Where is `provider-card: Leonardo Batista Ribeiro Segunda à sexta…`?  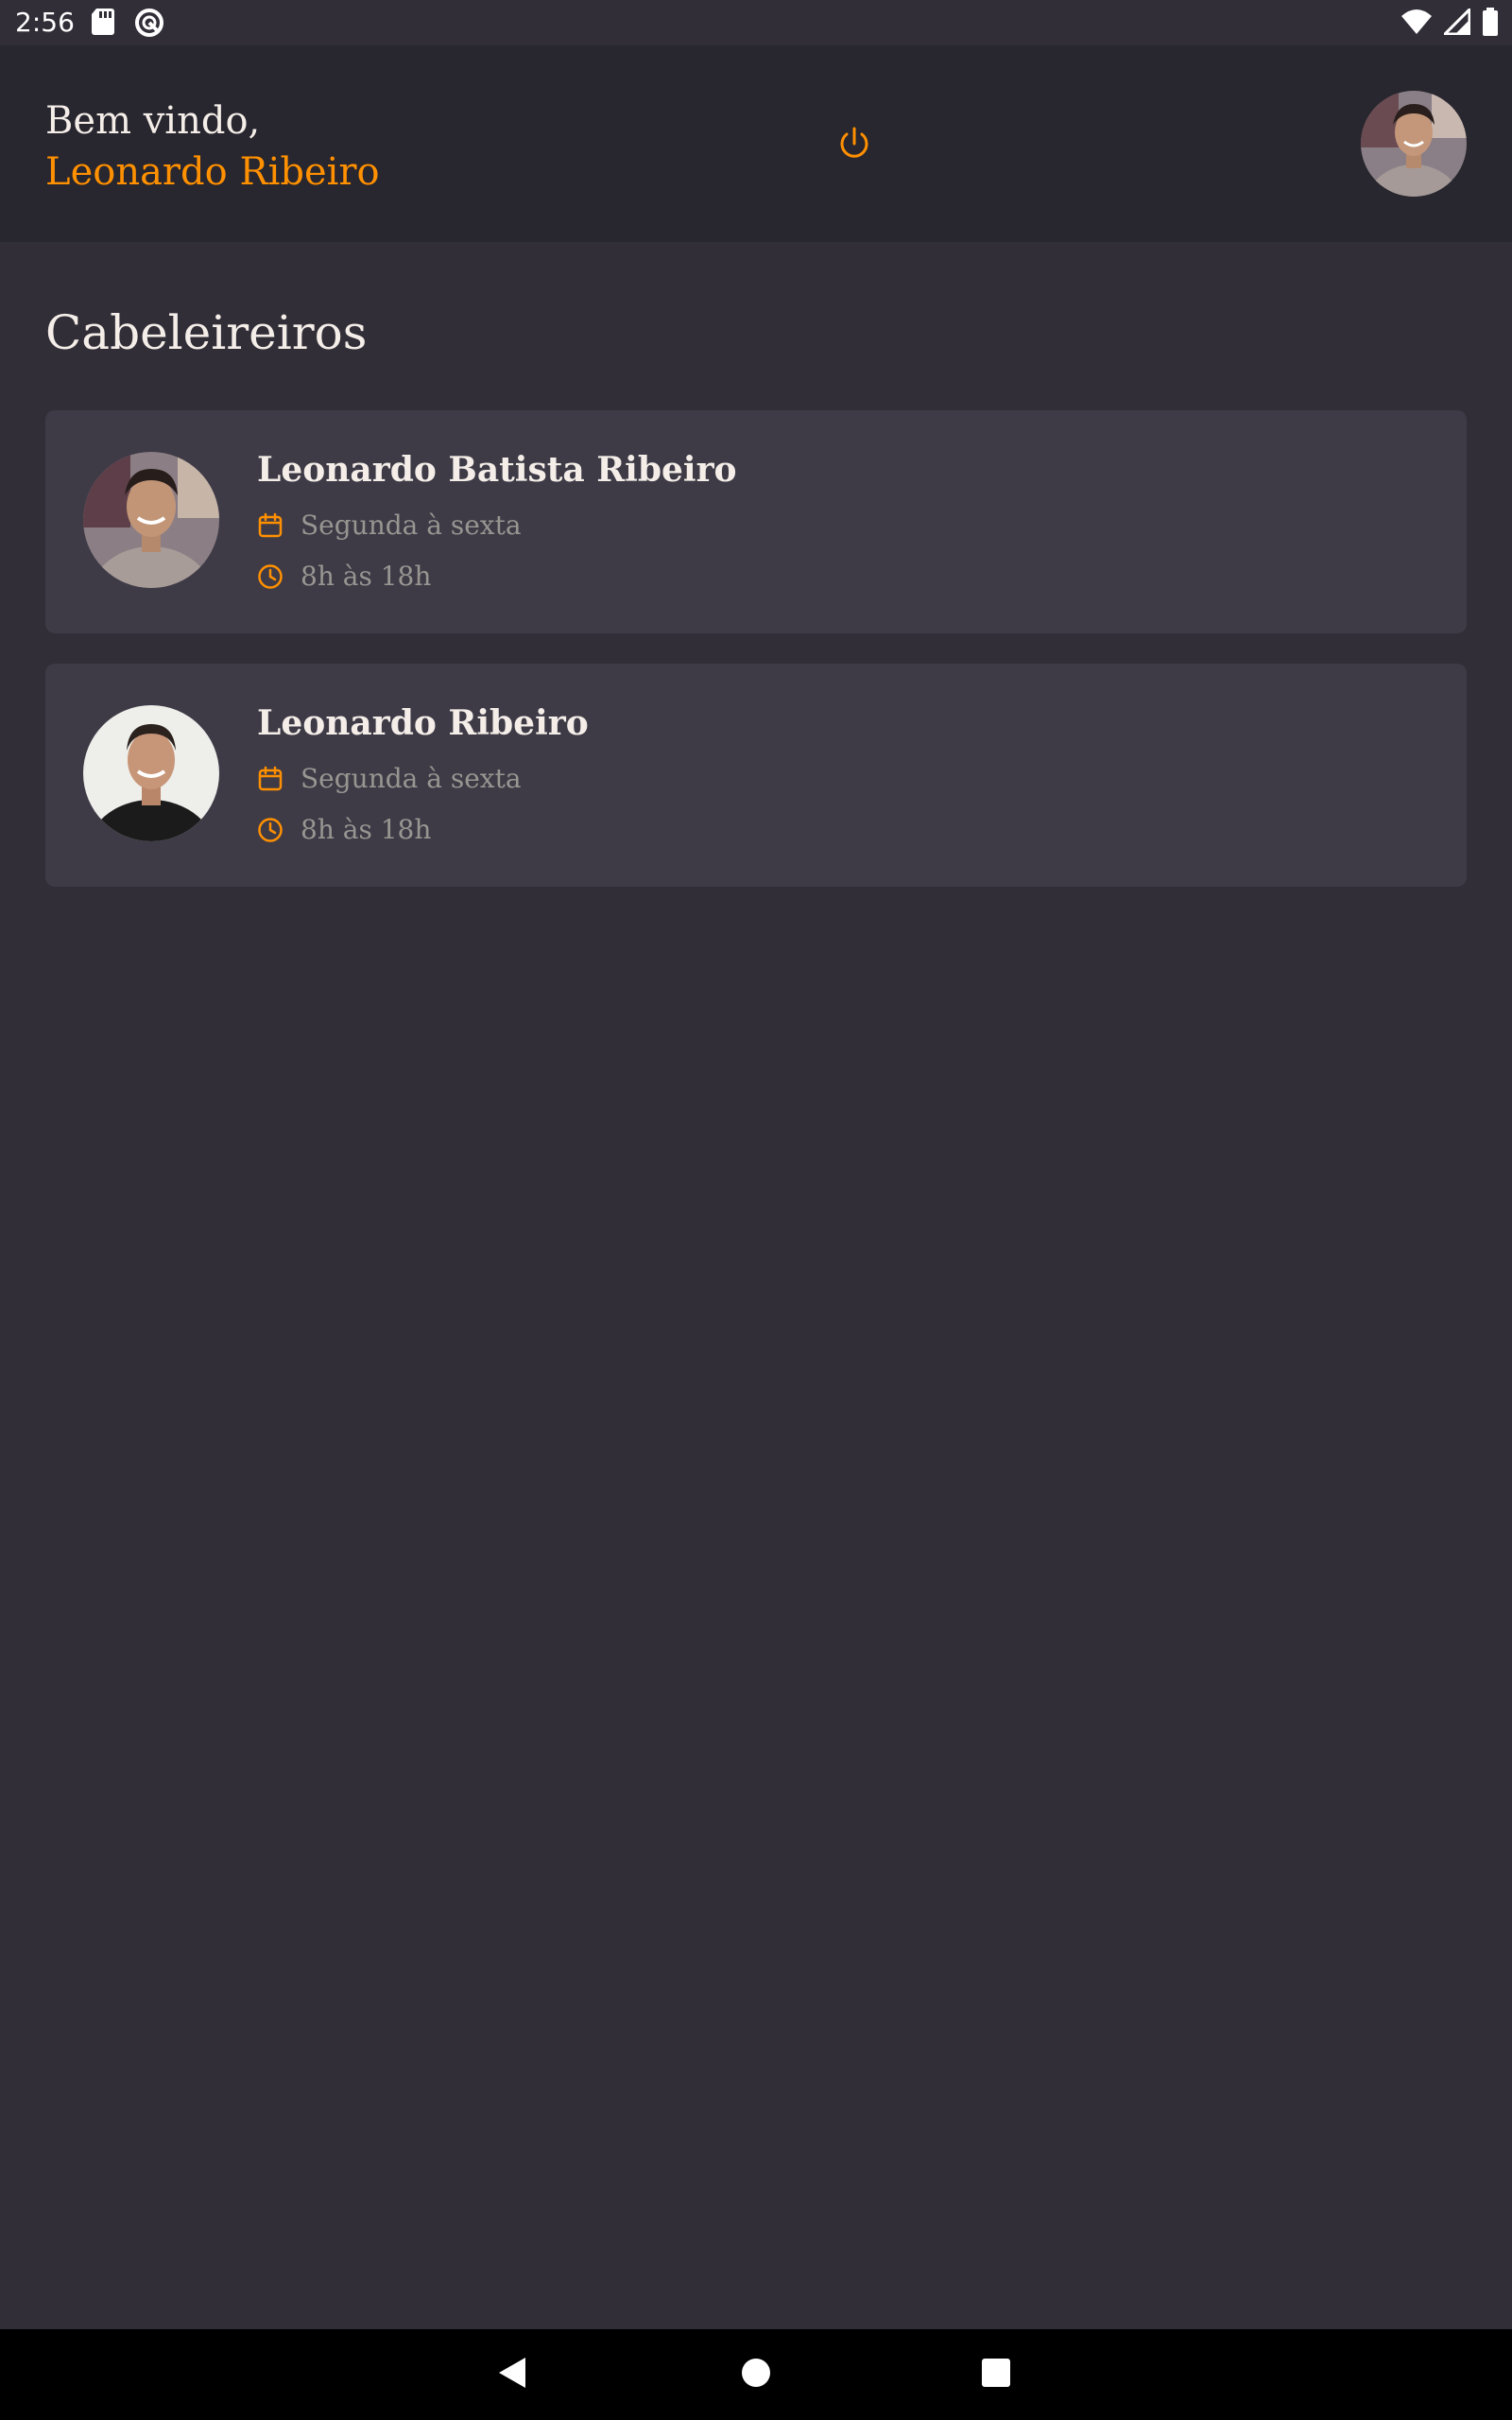
provider-card: Leonardo Batista Ribeiro Segunda à sexta… is located at coordinates (756, 521).